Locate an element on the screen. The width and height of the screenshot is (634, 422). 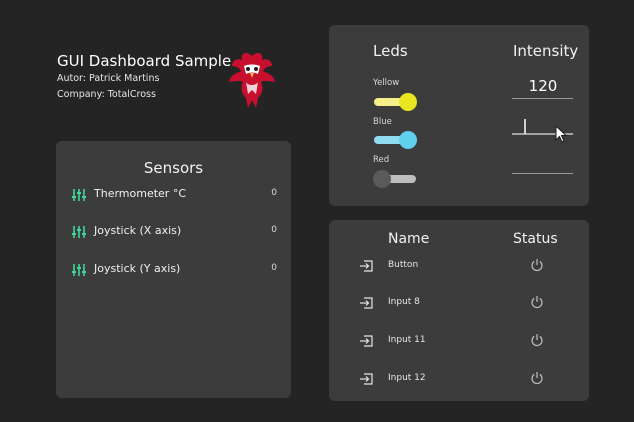
company-text: Company: TotalCross is located at coordinates (106, 94).